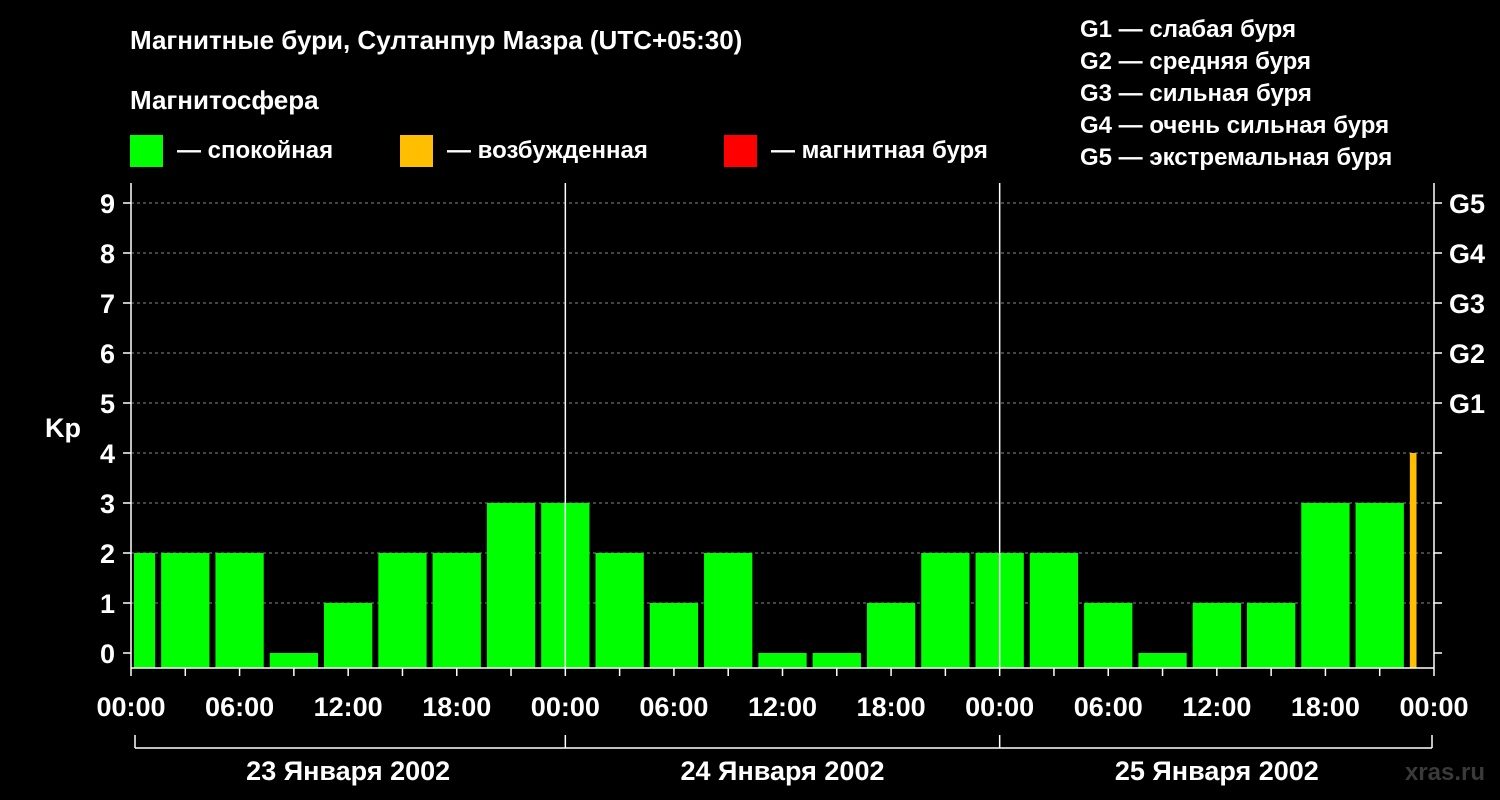 This screenshot has height=800, width=1500. Describe the element at coordinates (63, 428) in the screenshot. I see `y-axis-label: Kp` at that location.